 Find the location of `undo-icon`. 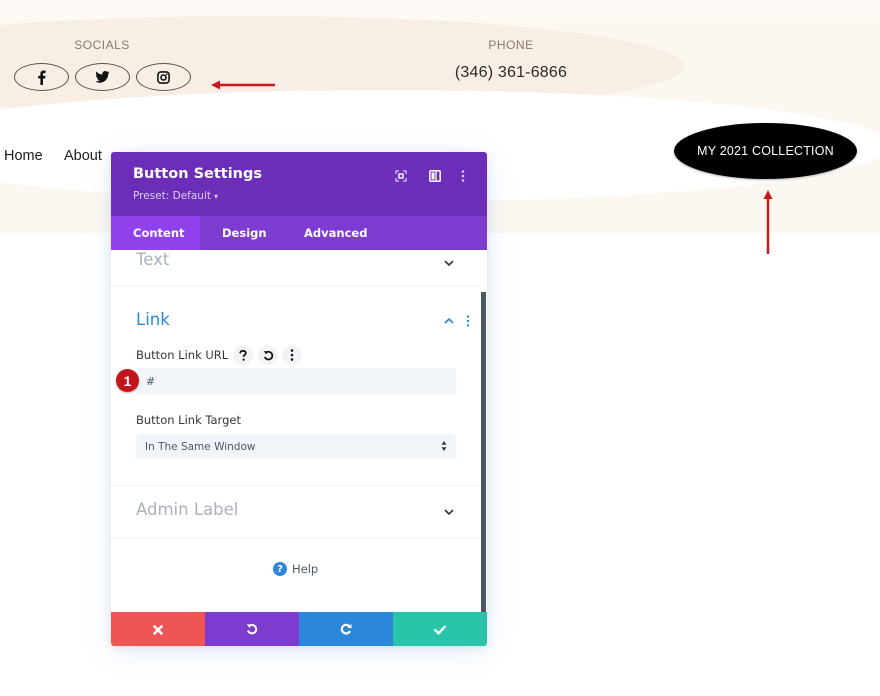

undo-icon is located at coordinates (252, 629).